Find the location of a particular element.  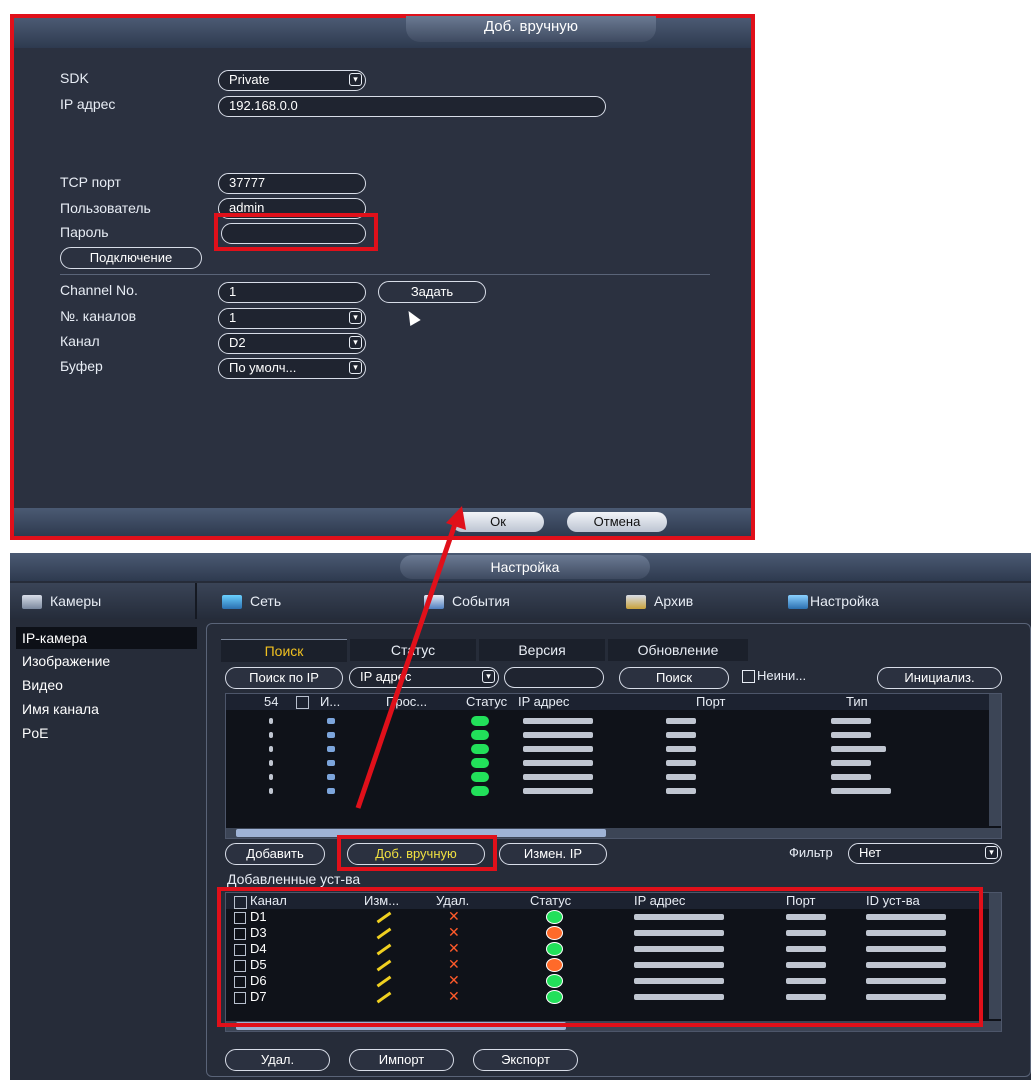

arrowhead-icon is located at coordinates (456, 518).